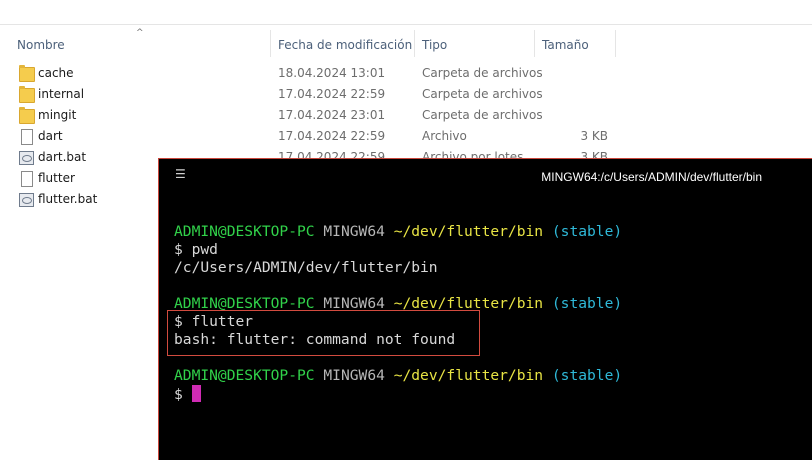  What do you see at coordinates (140, 33) in the screenshot?
I see `sort-ascending-icon: ^` at bounding box center [140, 33].